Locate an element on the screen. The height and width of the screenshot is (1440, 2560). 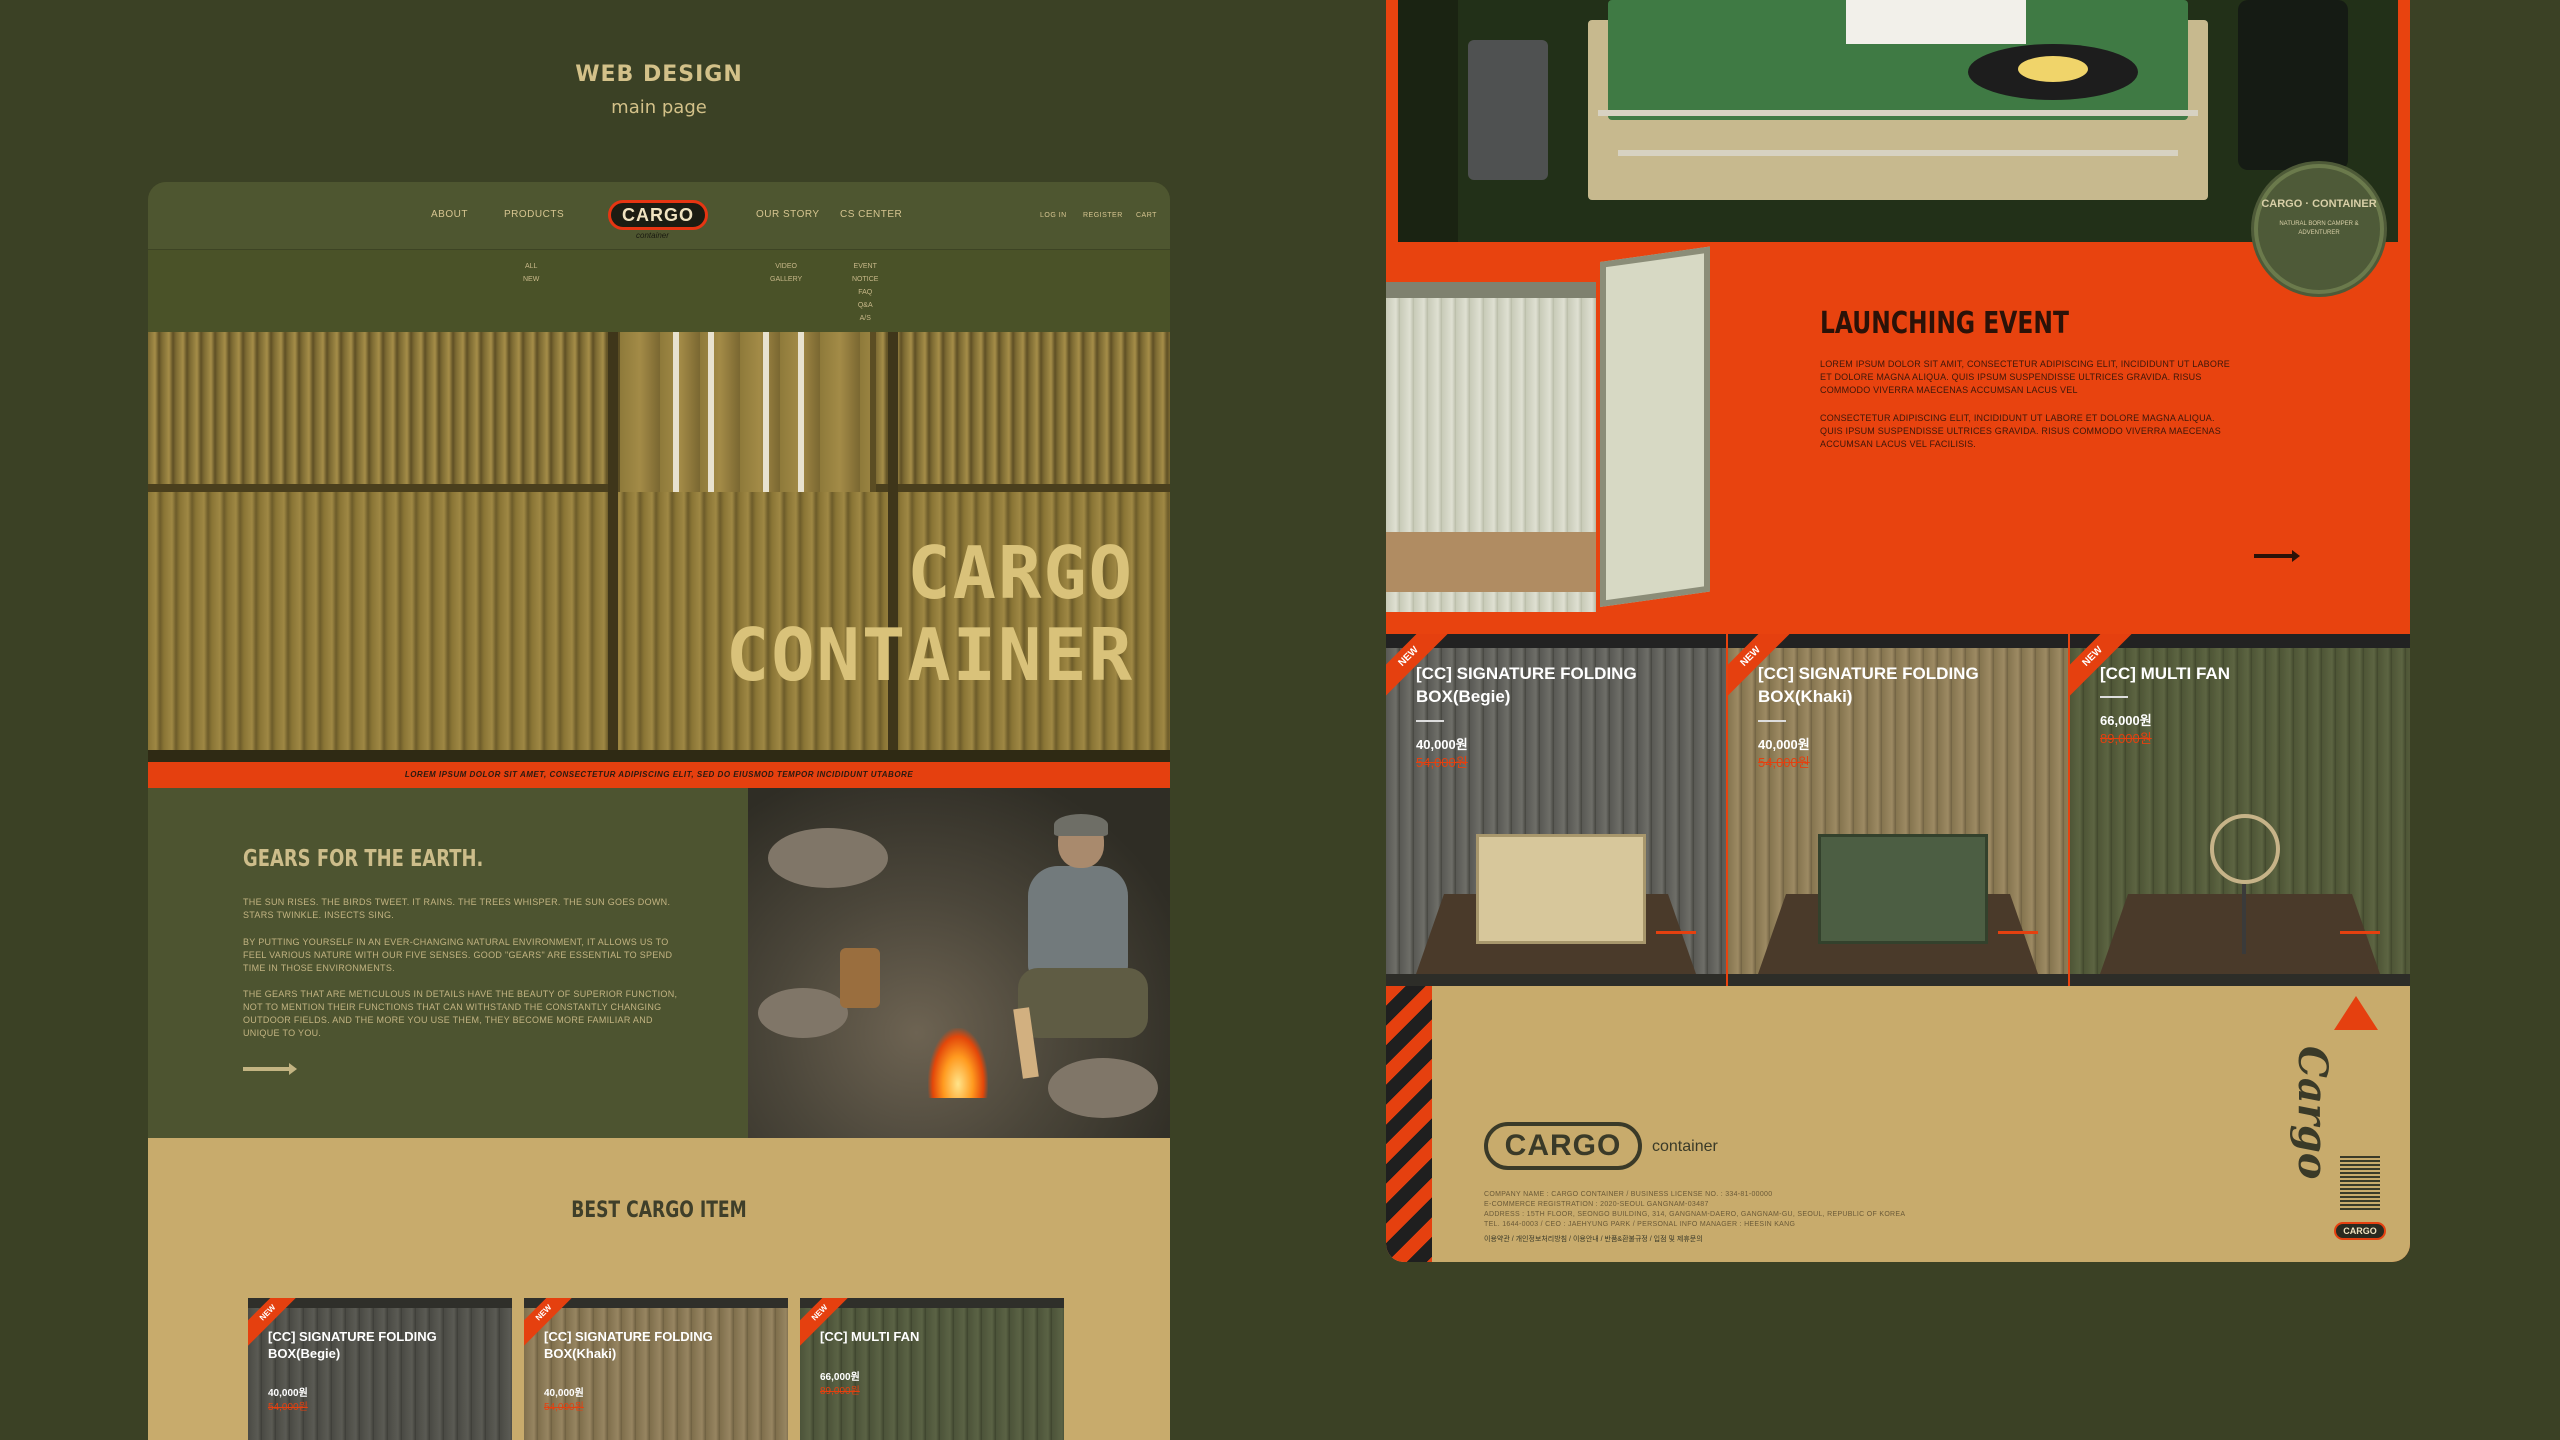
product-card: NEW [CC] MULTI FAN 66,000원 89,000원 is located at coordinates (2240, 810).